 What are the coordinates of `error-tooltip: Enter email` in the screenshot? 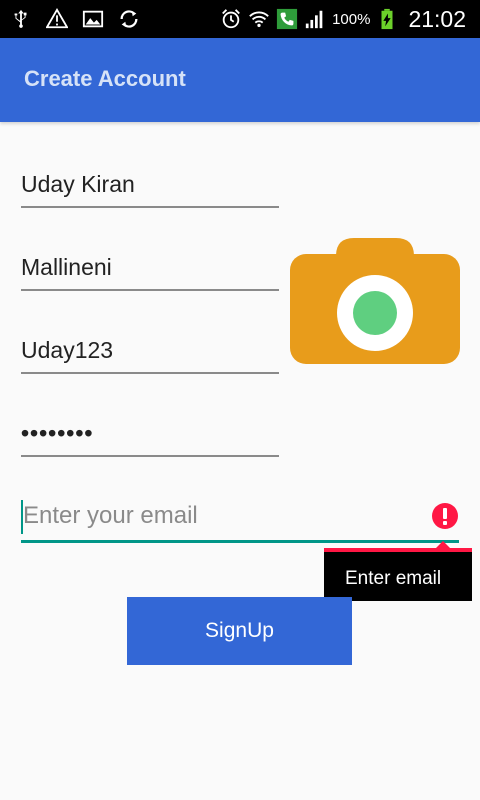 It's located at (398, 571).